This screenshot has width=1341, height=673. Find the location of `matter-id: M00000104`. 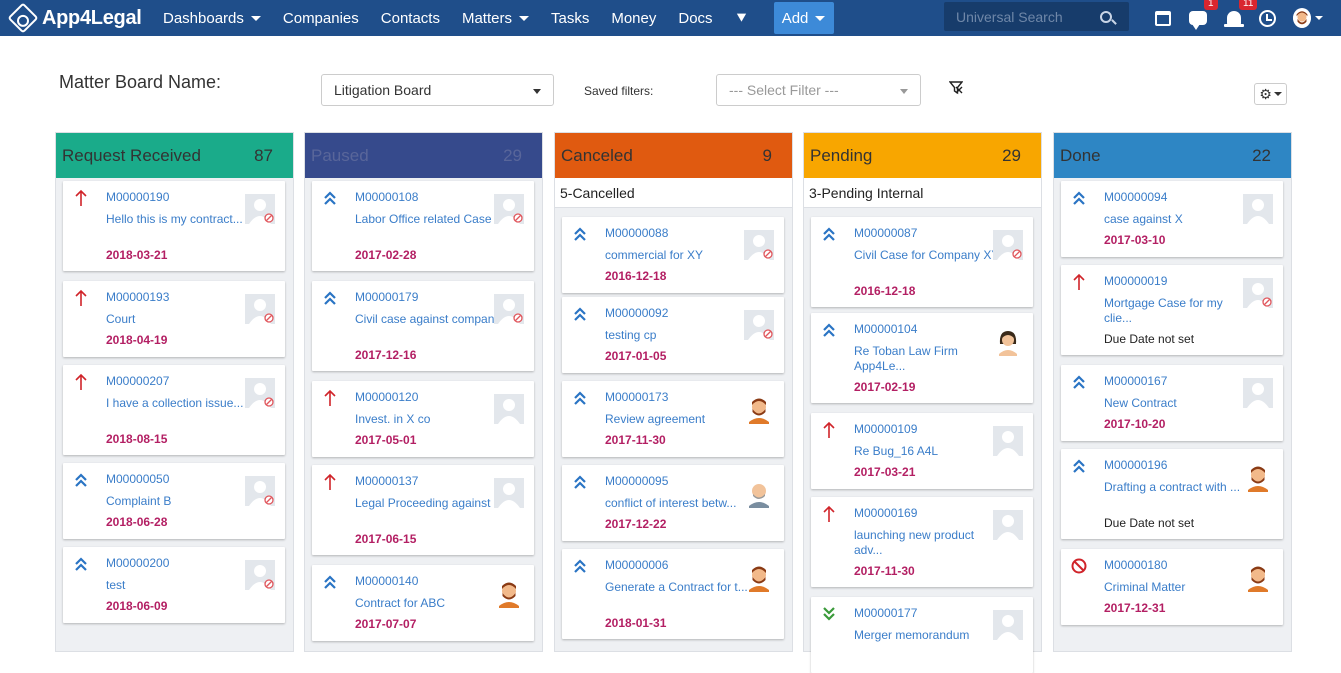

matter-id: M00000104 is located at coordinates (885, 329).